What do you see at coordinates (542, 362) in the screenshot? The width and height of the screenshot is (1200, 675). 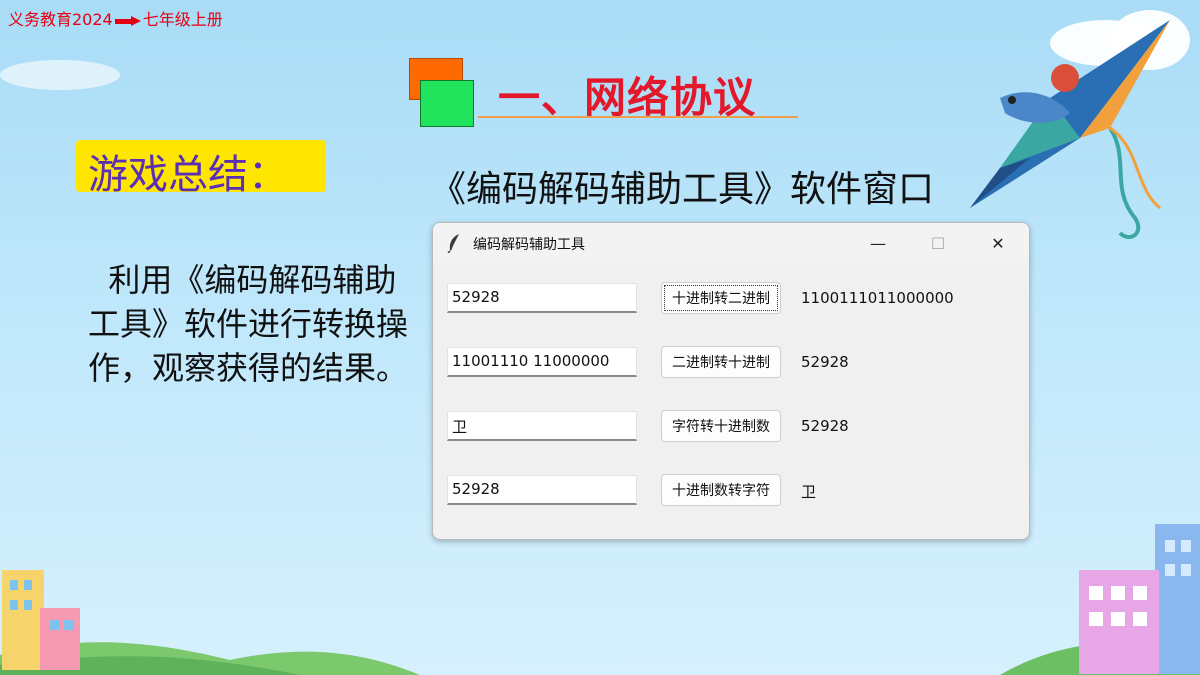 I see `binary-input: 11001110 11000000` at bounding box center [542, 362].